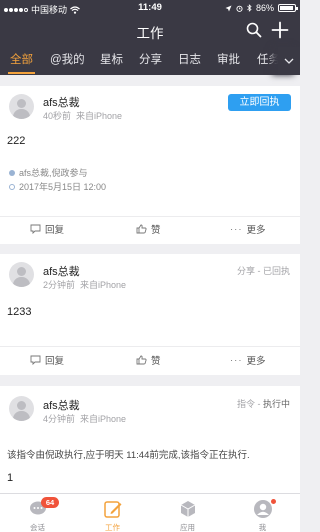 The image size is (320, 532). I want to click on unread-badge: 64, so click(50, 502).